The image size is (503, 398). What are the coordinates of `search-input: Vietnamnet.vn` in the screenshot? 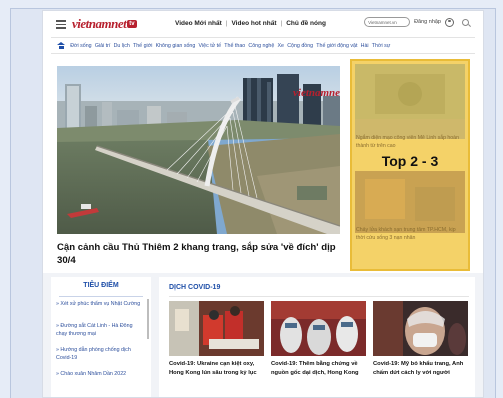 It's located at (387, 22).